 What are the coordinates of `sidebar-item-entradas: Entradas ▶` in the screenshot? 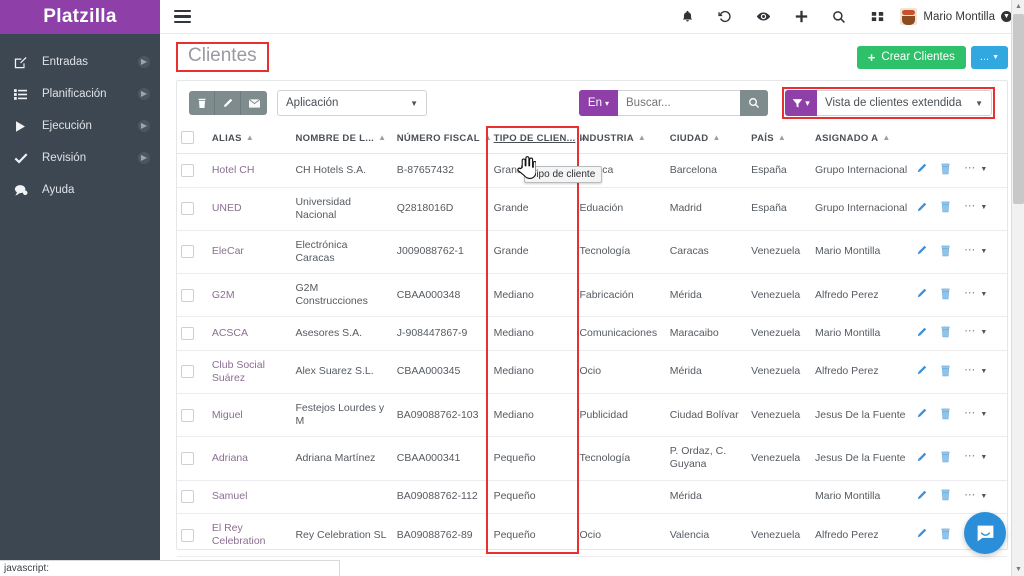 It's located at (80, 62).